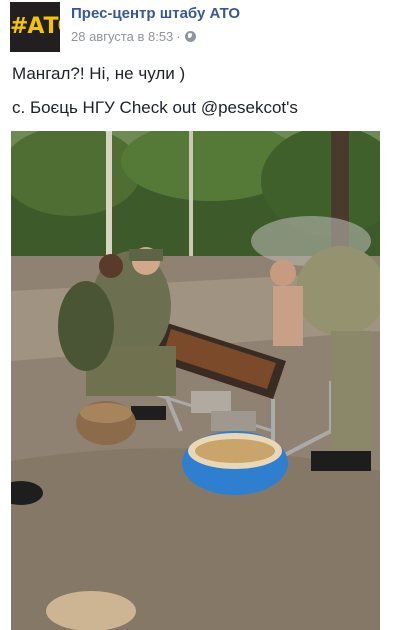 The width and height of the screenshot is (420, 630). I want to click on page-name-link: Прес-центр штабу АТО, so click(155, 14).